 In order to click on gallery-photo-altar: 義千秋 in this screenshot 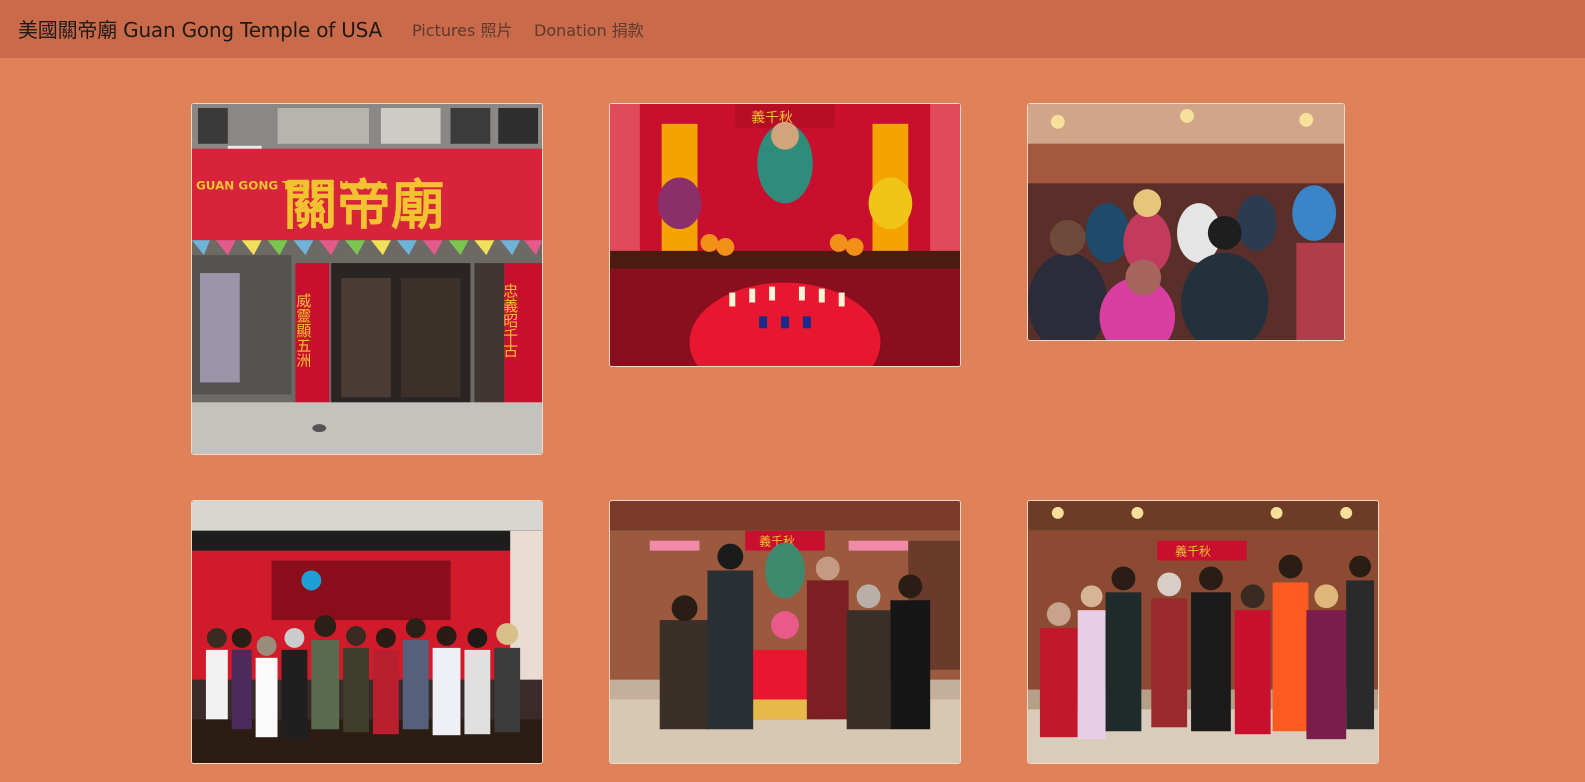, I will do `click(785, 235)`.